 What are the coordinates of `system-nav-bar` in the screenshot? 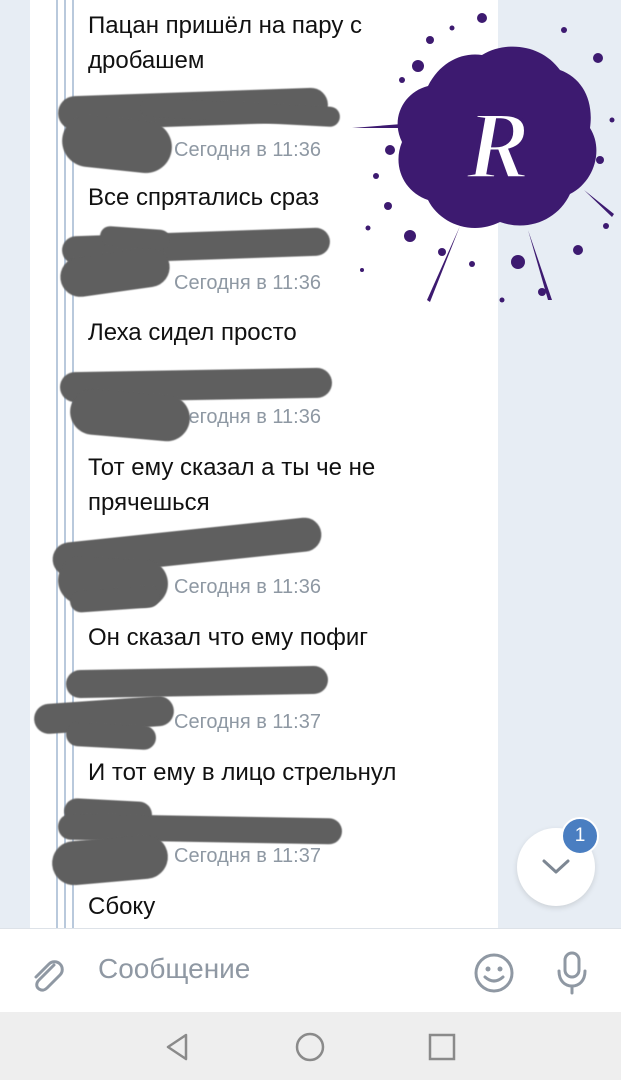 It's located at (310, 1046).